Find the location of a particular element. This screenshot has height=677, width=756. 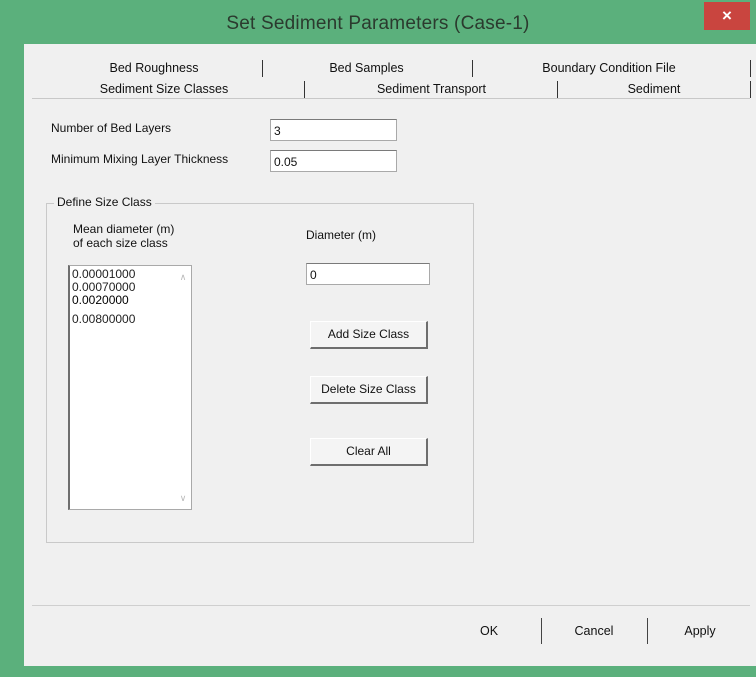

diameter-label: Diameter (m) is located at coordinates (341, 235).